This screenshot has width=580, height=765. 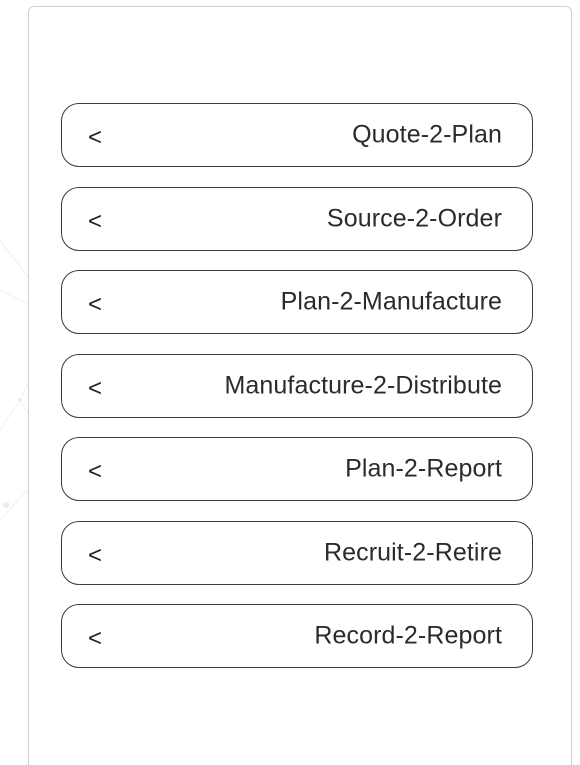 What do you see at coordinates (297, 469) in the screenshot?
I see `menu-item-plan-2-report: < Plan-2-Report` at bounding box center [297, 469].